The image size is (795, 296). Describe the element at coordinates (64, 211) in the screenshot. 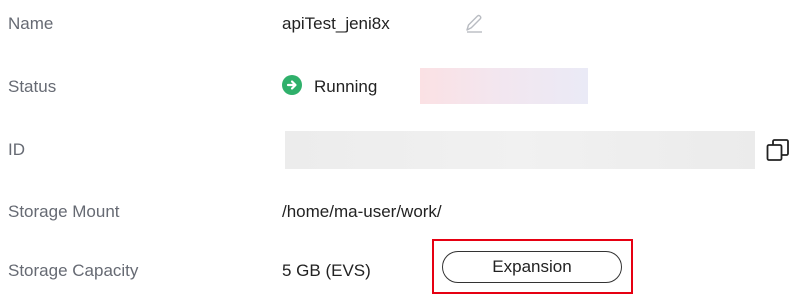

I see `storage-mount-label: Storage Mount` at that location.